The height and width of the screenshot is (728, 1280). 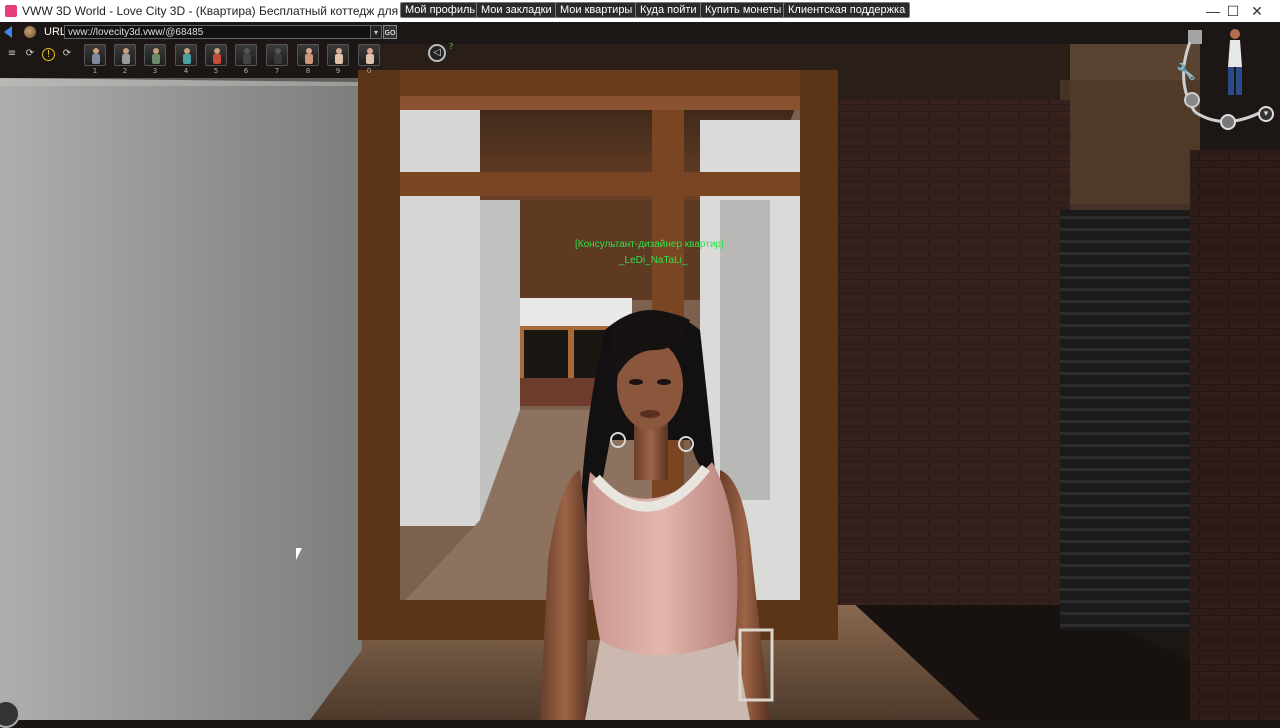 What do you see at coordinates (246, 71) in the screenshot?
I see `gesture-number: 6` at bounding box center [246, 71].